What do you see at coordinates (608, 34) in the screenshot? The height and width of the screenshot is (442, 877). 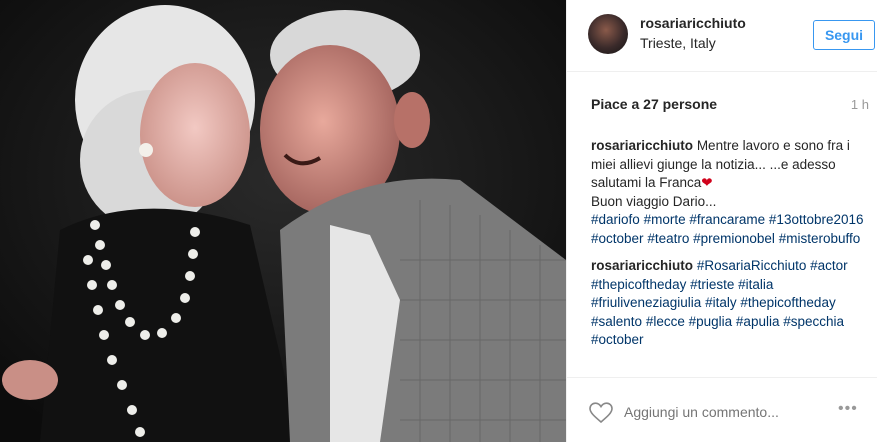 I see `avatar` at bounding box center [608, 34].